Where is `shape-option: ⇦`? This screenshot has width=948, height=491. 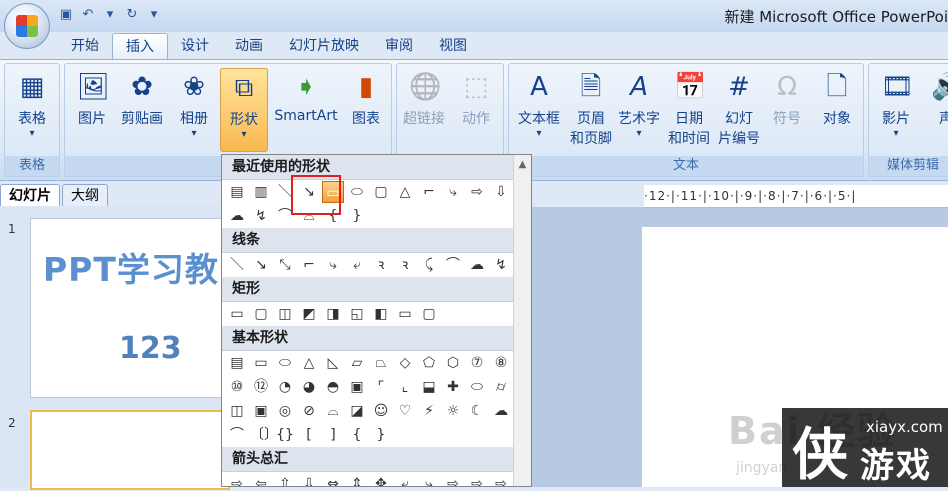
shape-option: ⇦ is located at coordinates (261, 479).